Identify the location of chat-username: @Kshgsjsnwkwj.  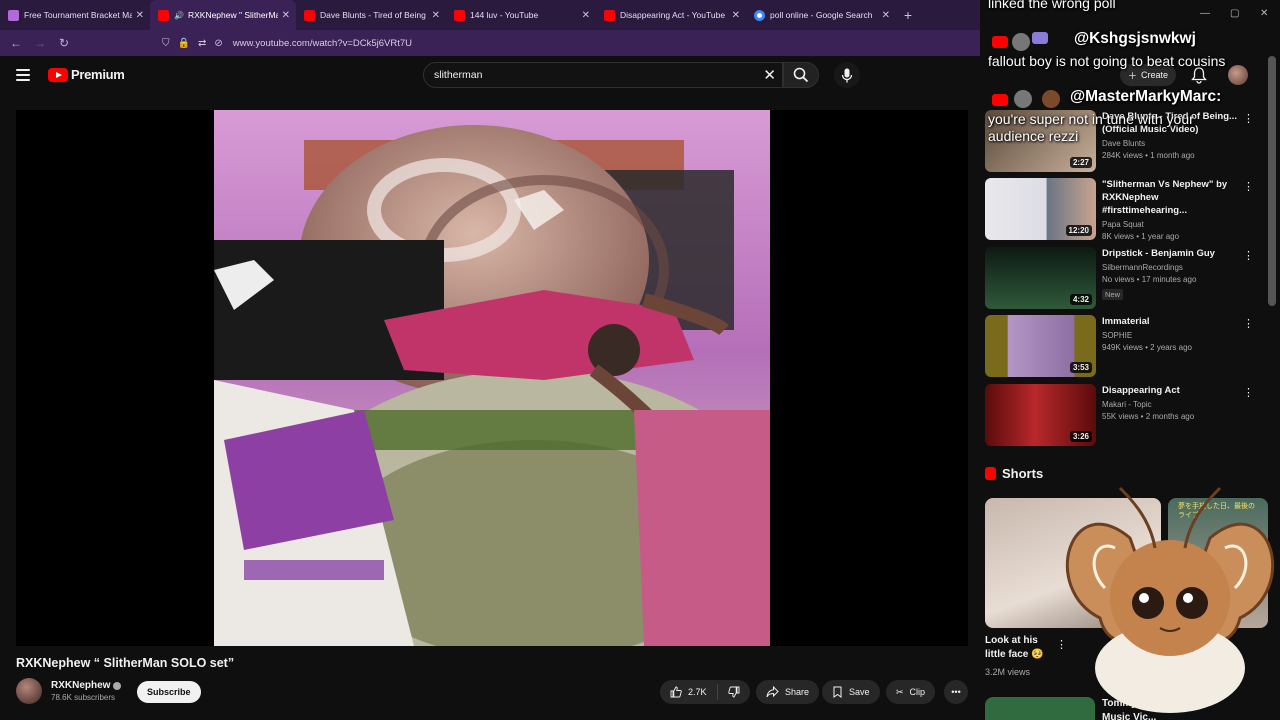
(1135, 38).